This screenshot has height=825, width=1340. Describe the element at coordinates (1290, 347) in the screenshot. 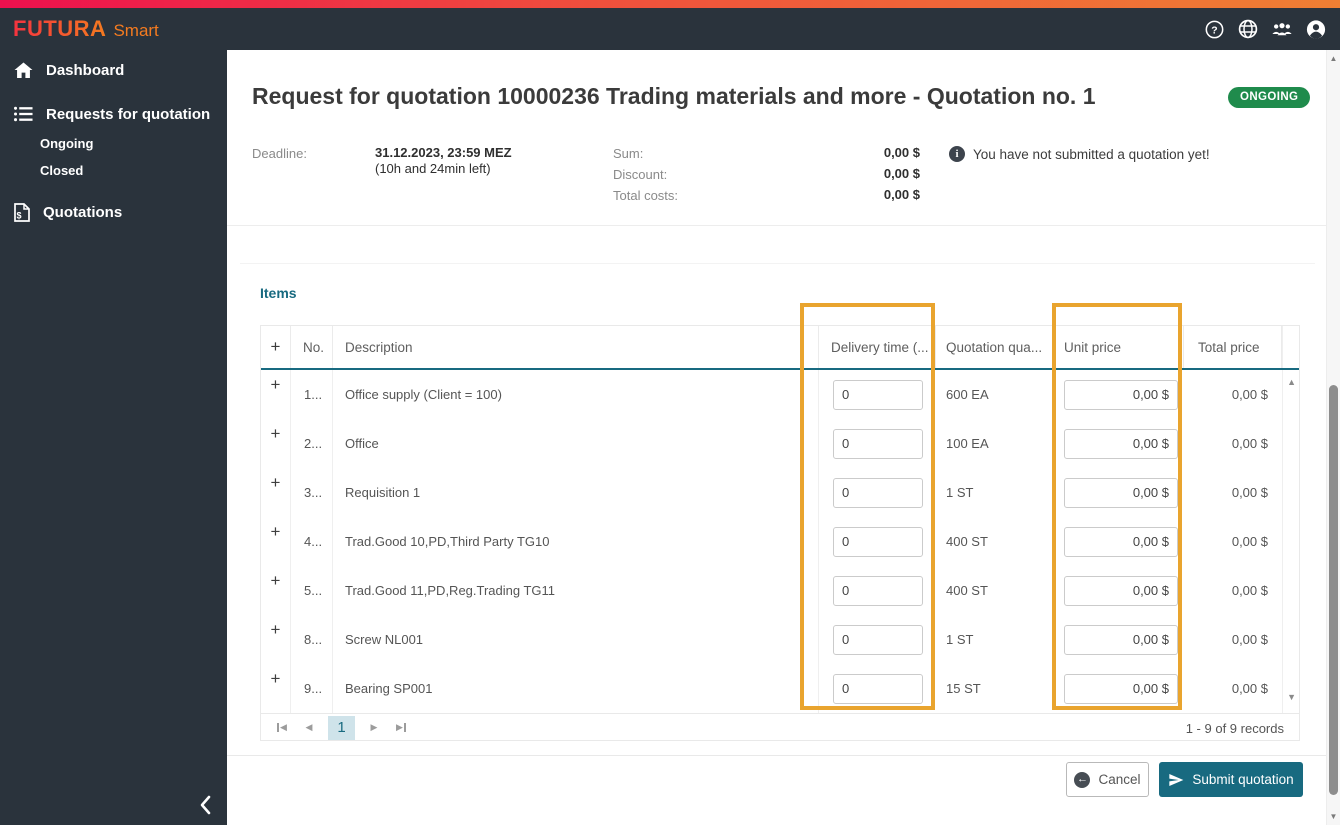

I see `table-scrollbar-header-cell` at that location.